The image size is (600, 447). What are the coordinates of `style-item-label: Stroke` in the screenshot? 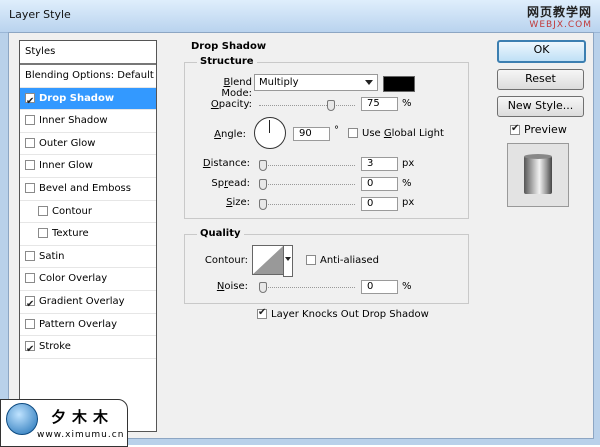 It's located at (55, 347).